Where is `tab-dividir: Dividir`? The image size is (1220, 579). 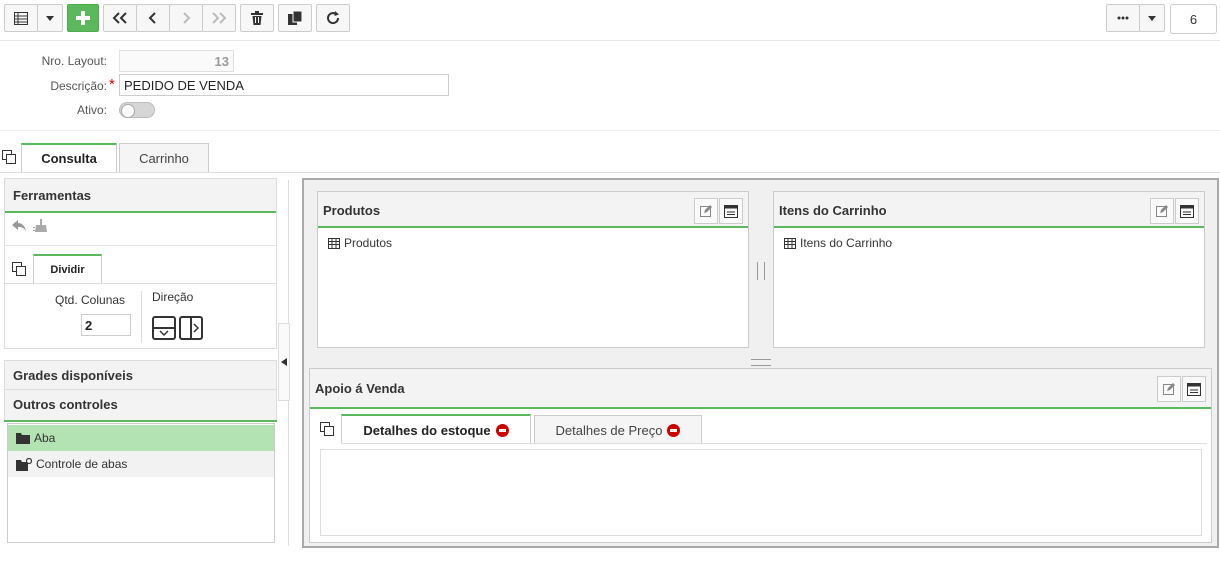 tab-dividir: Dividir is located at coordinates (67, 268).